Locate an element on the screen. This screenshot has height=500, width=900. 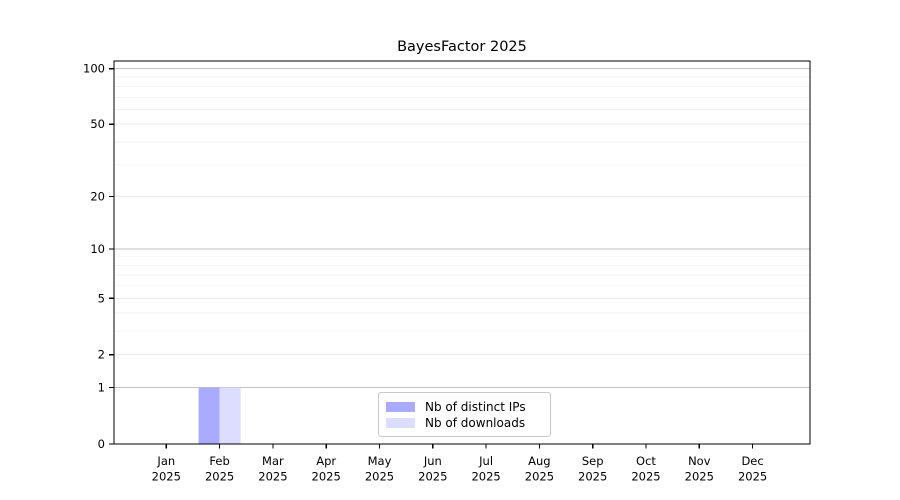
y-tick-label: 10 is located at coordinates (97, 249).